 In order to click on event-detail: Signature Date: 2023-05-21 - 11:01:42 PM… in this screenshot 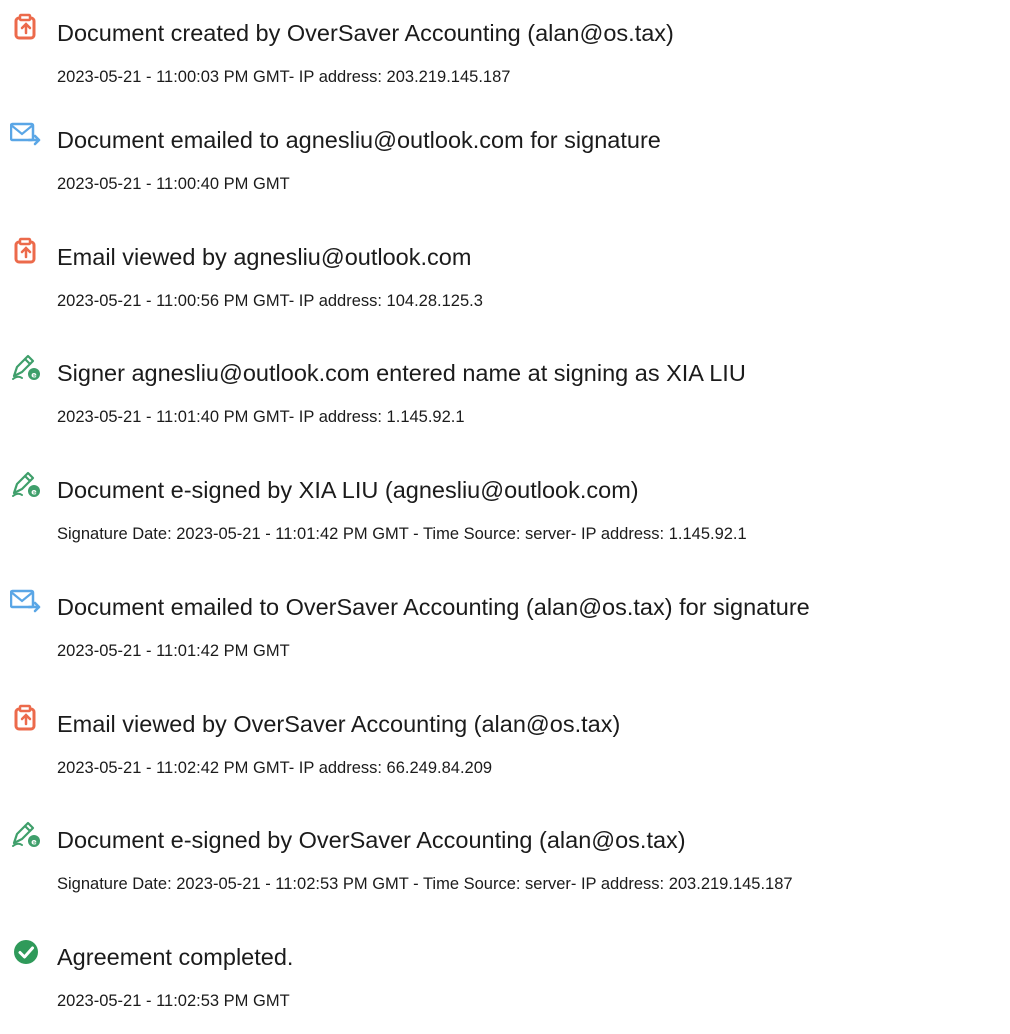, I will do `click(402, 534)`.